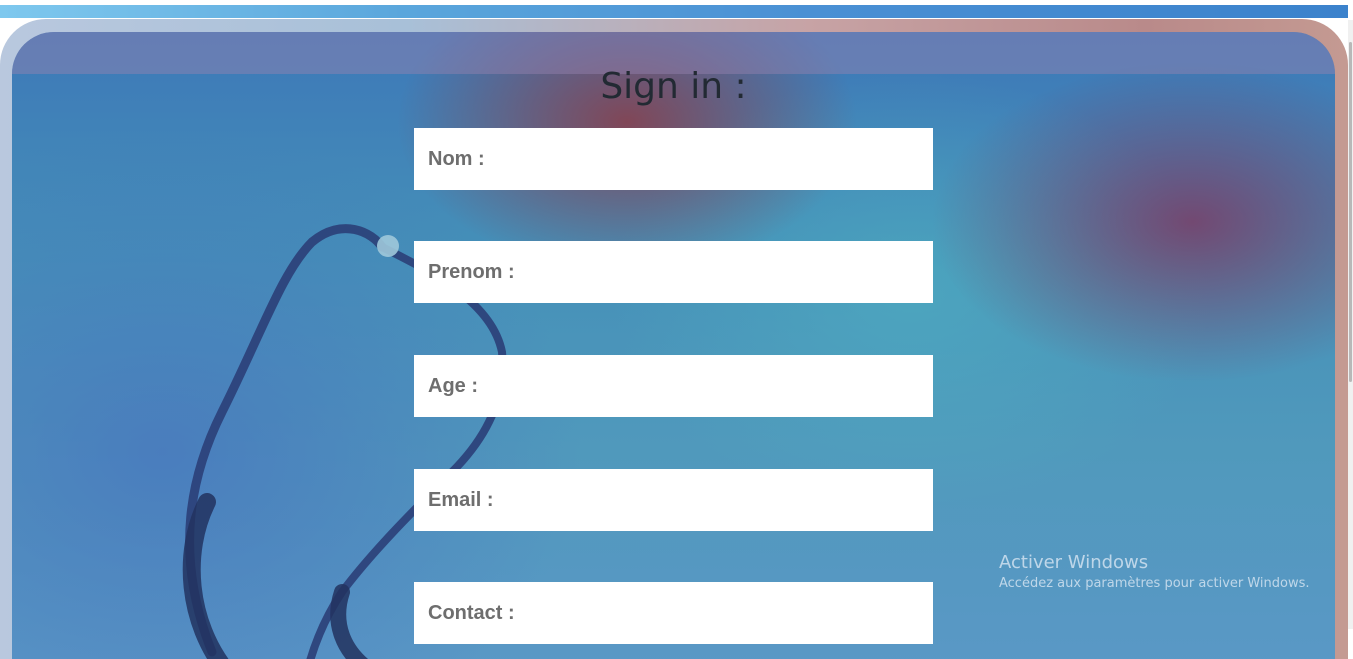 The width and height of the screenshot is (1353, 659). I want to click on age-label: Age :, so click(453, 385).